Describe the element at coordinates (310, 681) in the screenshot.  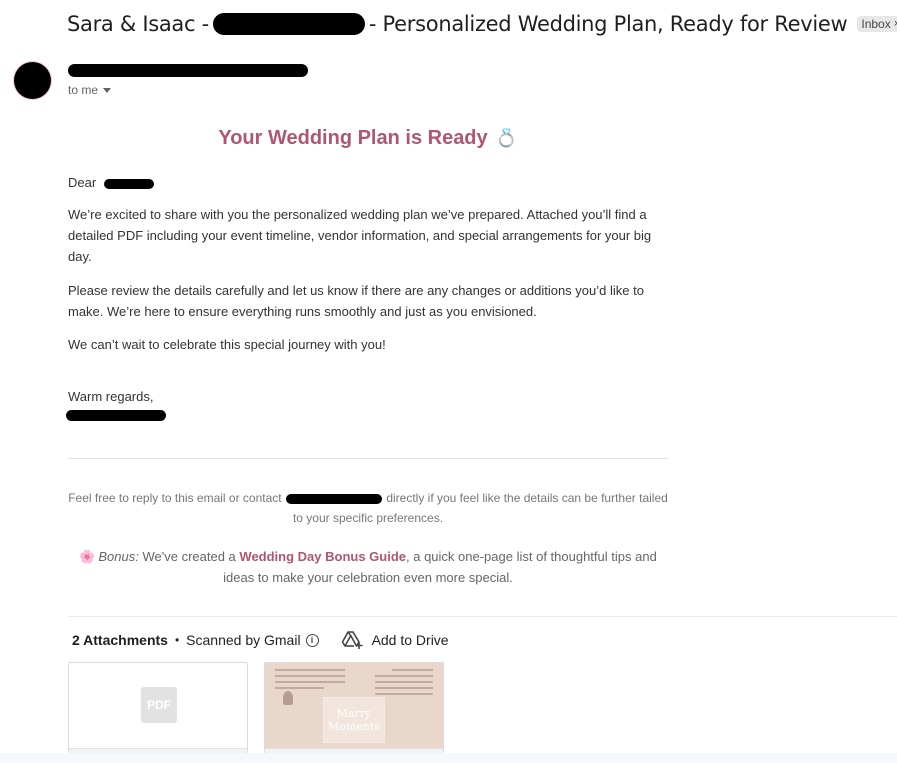
I see `thumbnail-text-lines` at that location.